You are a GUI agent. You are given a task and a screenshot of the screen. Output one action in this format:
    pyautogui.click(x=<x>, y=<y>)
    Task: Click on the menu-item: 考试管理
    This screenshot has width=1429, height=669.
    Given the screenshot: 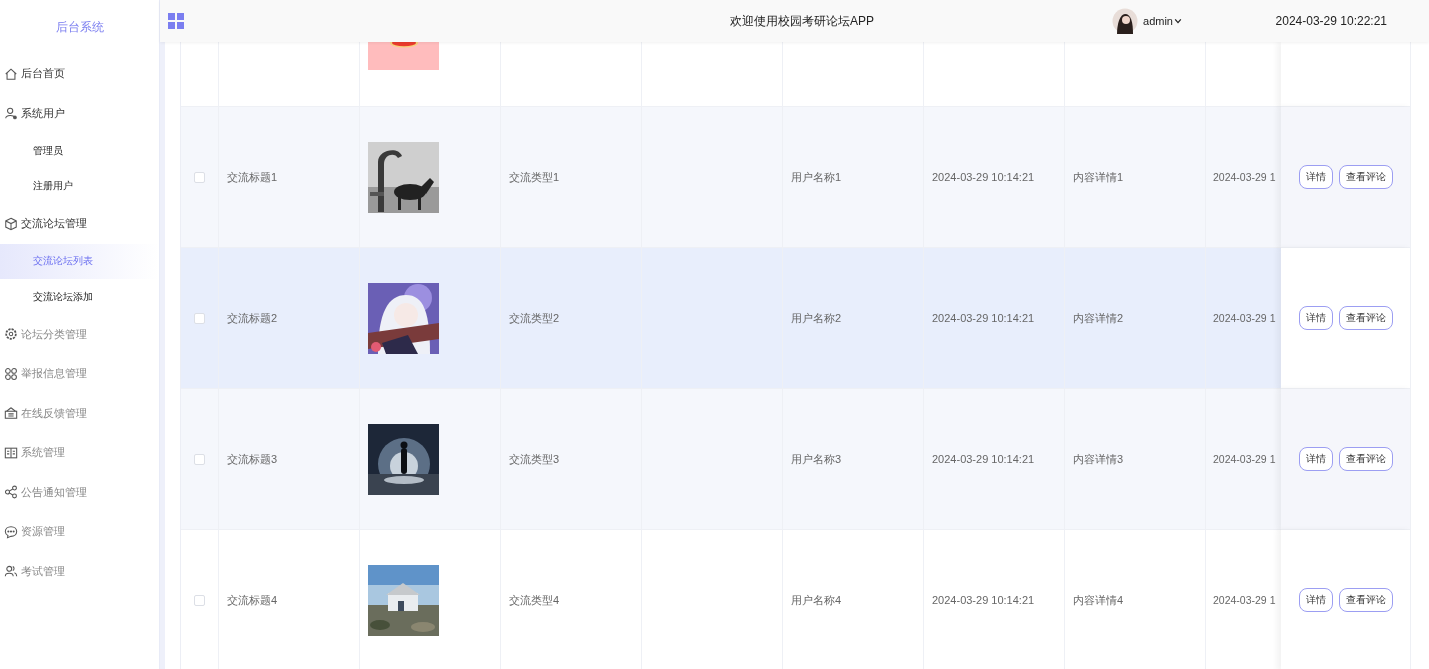 What is the action you would take?
    pyautogui.click(x=79, y=571)
    